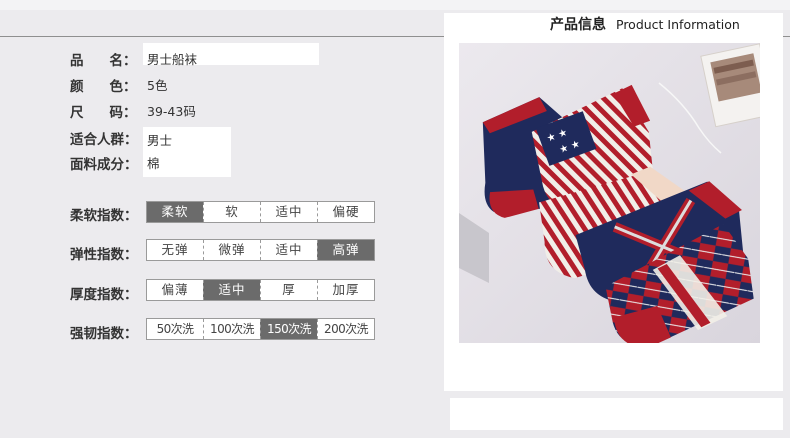  Describe the element at coordinates (678, 24) in the screenshot. I see `section-subtitle: Product Information` at that location.